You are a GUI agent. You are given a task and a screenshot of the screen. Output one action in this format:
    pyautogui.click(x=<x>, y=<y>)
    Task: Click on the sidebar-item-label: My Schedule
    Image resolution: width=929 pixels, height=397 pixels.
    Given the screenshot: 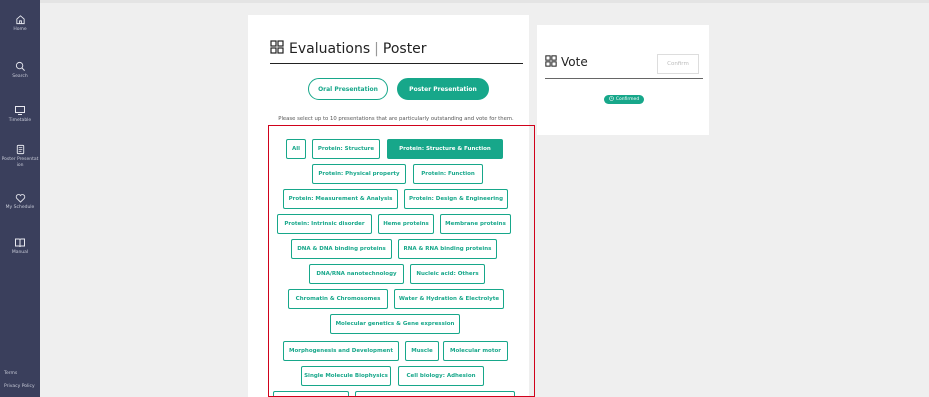 What is the action you would take?
    pyautogui.click(x=20, y=207)
    